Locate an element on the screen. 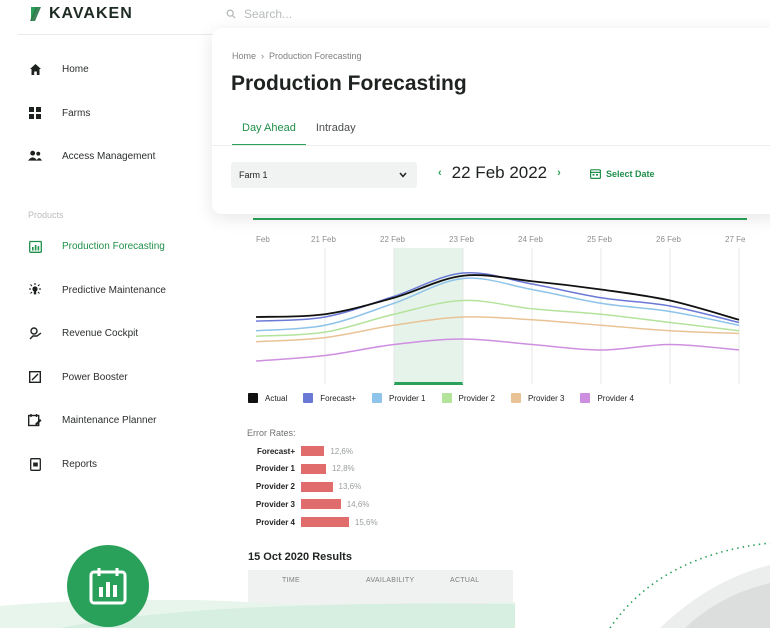  chart-top-accent is located at coordinates (500, 219).